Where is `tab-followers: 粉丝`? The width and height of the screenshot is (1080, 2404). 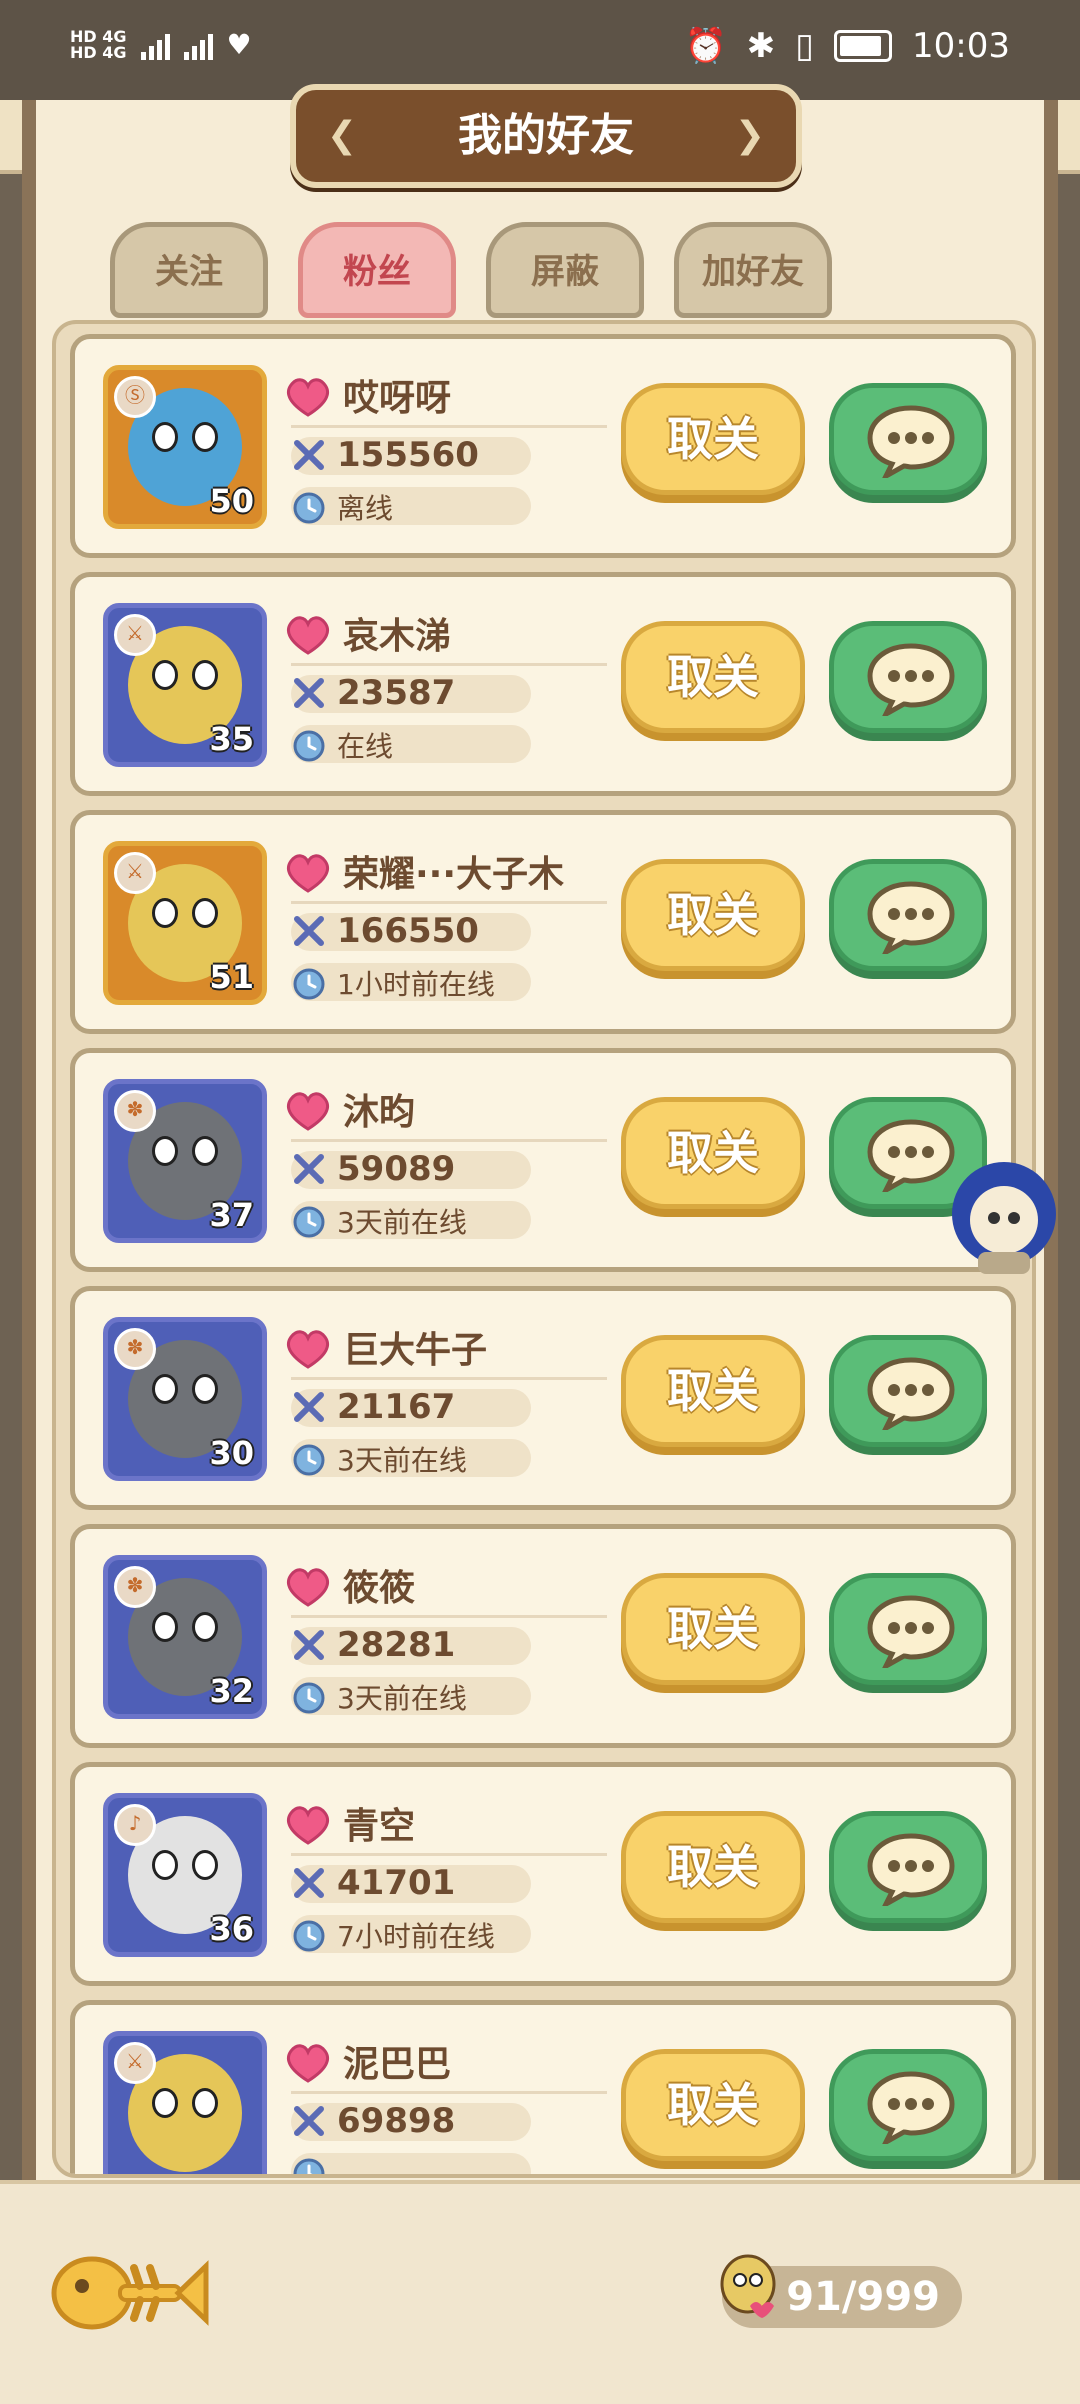
tab-followers: 粉丝 is located at coordinates (377, 270).